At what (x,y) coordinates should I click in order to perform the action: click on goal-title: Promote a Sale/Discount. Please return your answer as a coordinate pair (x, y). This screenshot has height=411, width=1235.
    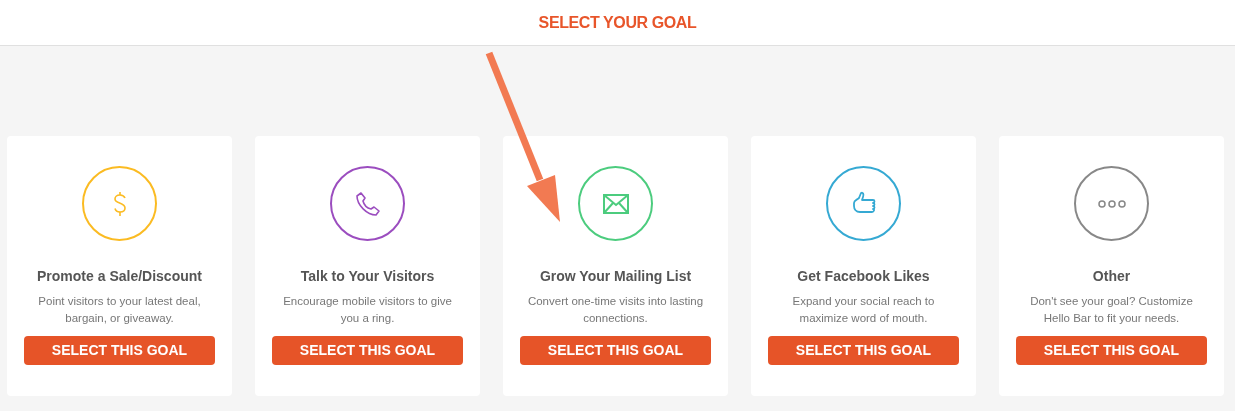
    Looking at the image, I should click on (119, 276).